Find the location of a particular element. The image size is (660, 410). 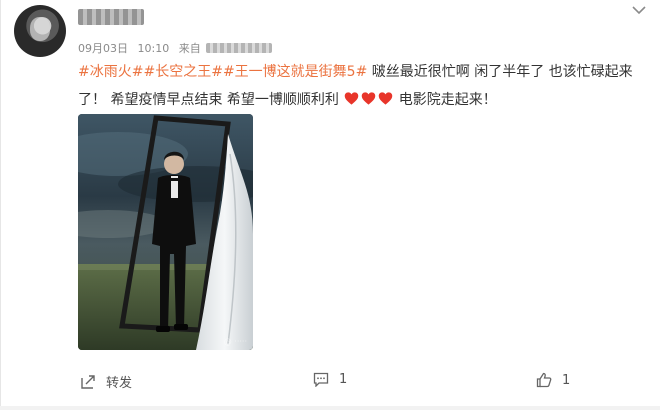

post-text-line1: 啵丝最近很忙啊 闲了半年了 也该忙碌起来 is located at coordinates (500, 72).